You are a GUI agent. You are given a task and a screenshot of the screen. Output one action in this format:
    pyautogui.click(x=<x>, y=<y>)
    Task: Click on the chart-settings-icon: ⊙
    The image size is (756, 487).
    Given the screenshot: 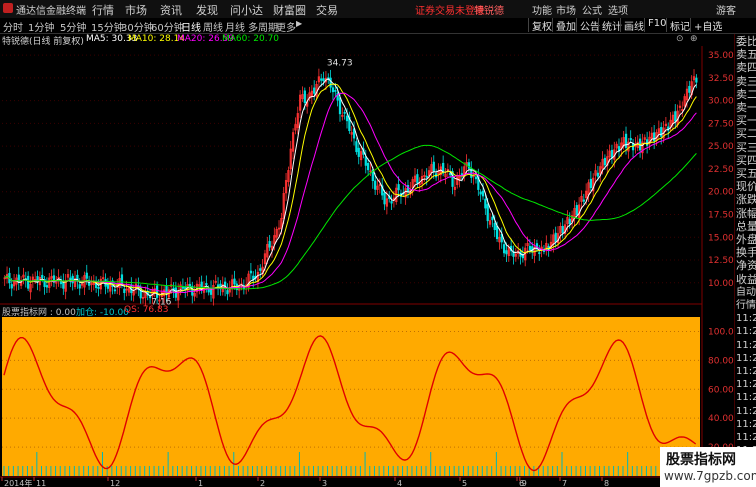 What is the action you would take?
    pyautogui.click(x=680, y=39)
    